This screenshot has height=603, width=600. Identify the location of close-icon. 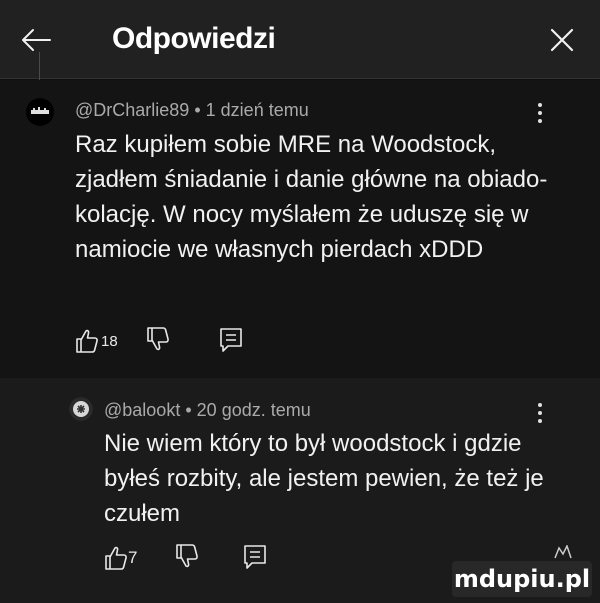
(562, 40).